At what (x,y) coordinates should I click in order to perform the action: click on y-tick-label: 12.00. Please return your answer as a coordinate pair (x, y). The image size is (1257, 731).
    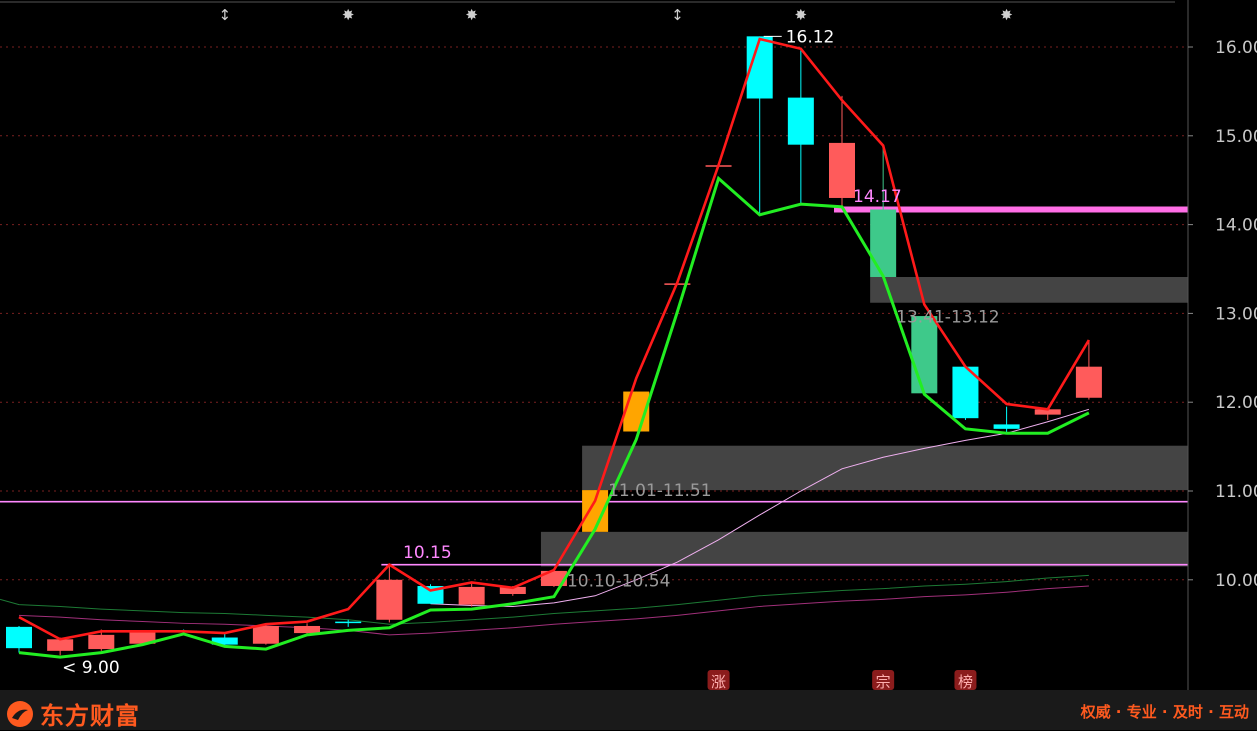
    Looking at the image, I should click on (1236, 403).